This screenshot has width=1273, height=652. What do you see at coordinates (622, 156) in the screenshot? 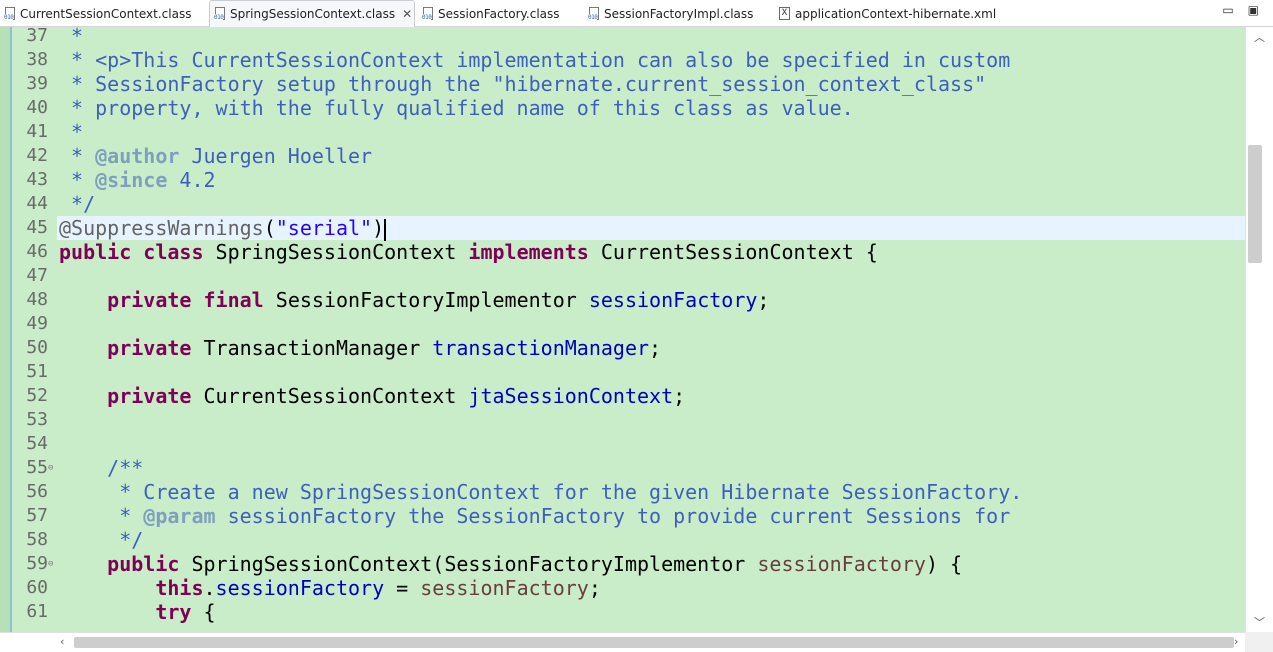
I see `code-line: 42 * @author Juergen Hoeller` at bounding box center [622, 156].